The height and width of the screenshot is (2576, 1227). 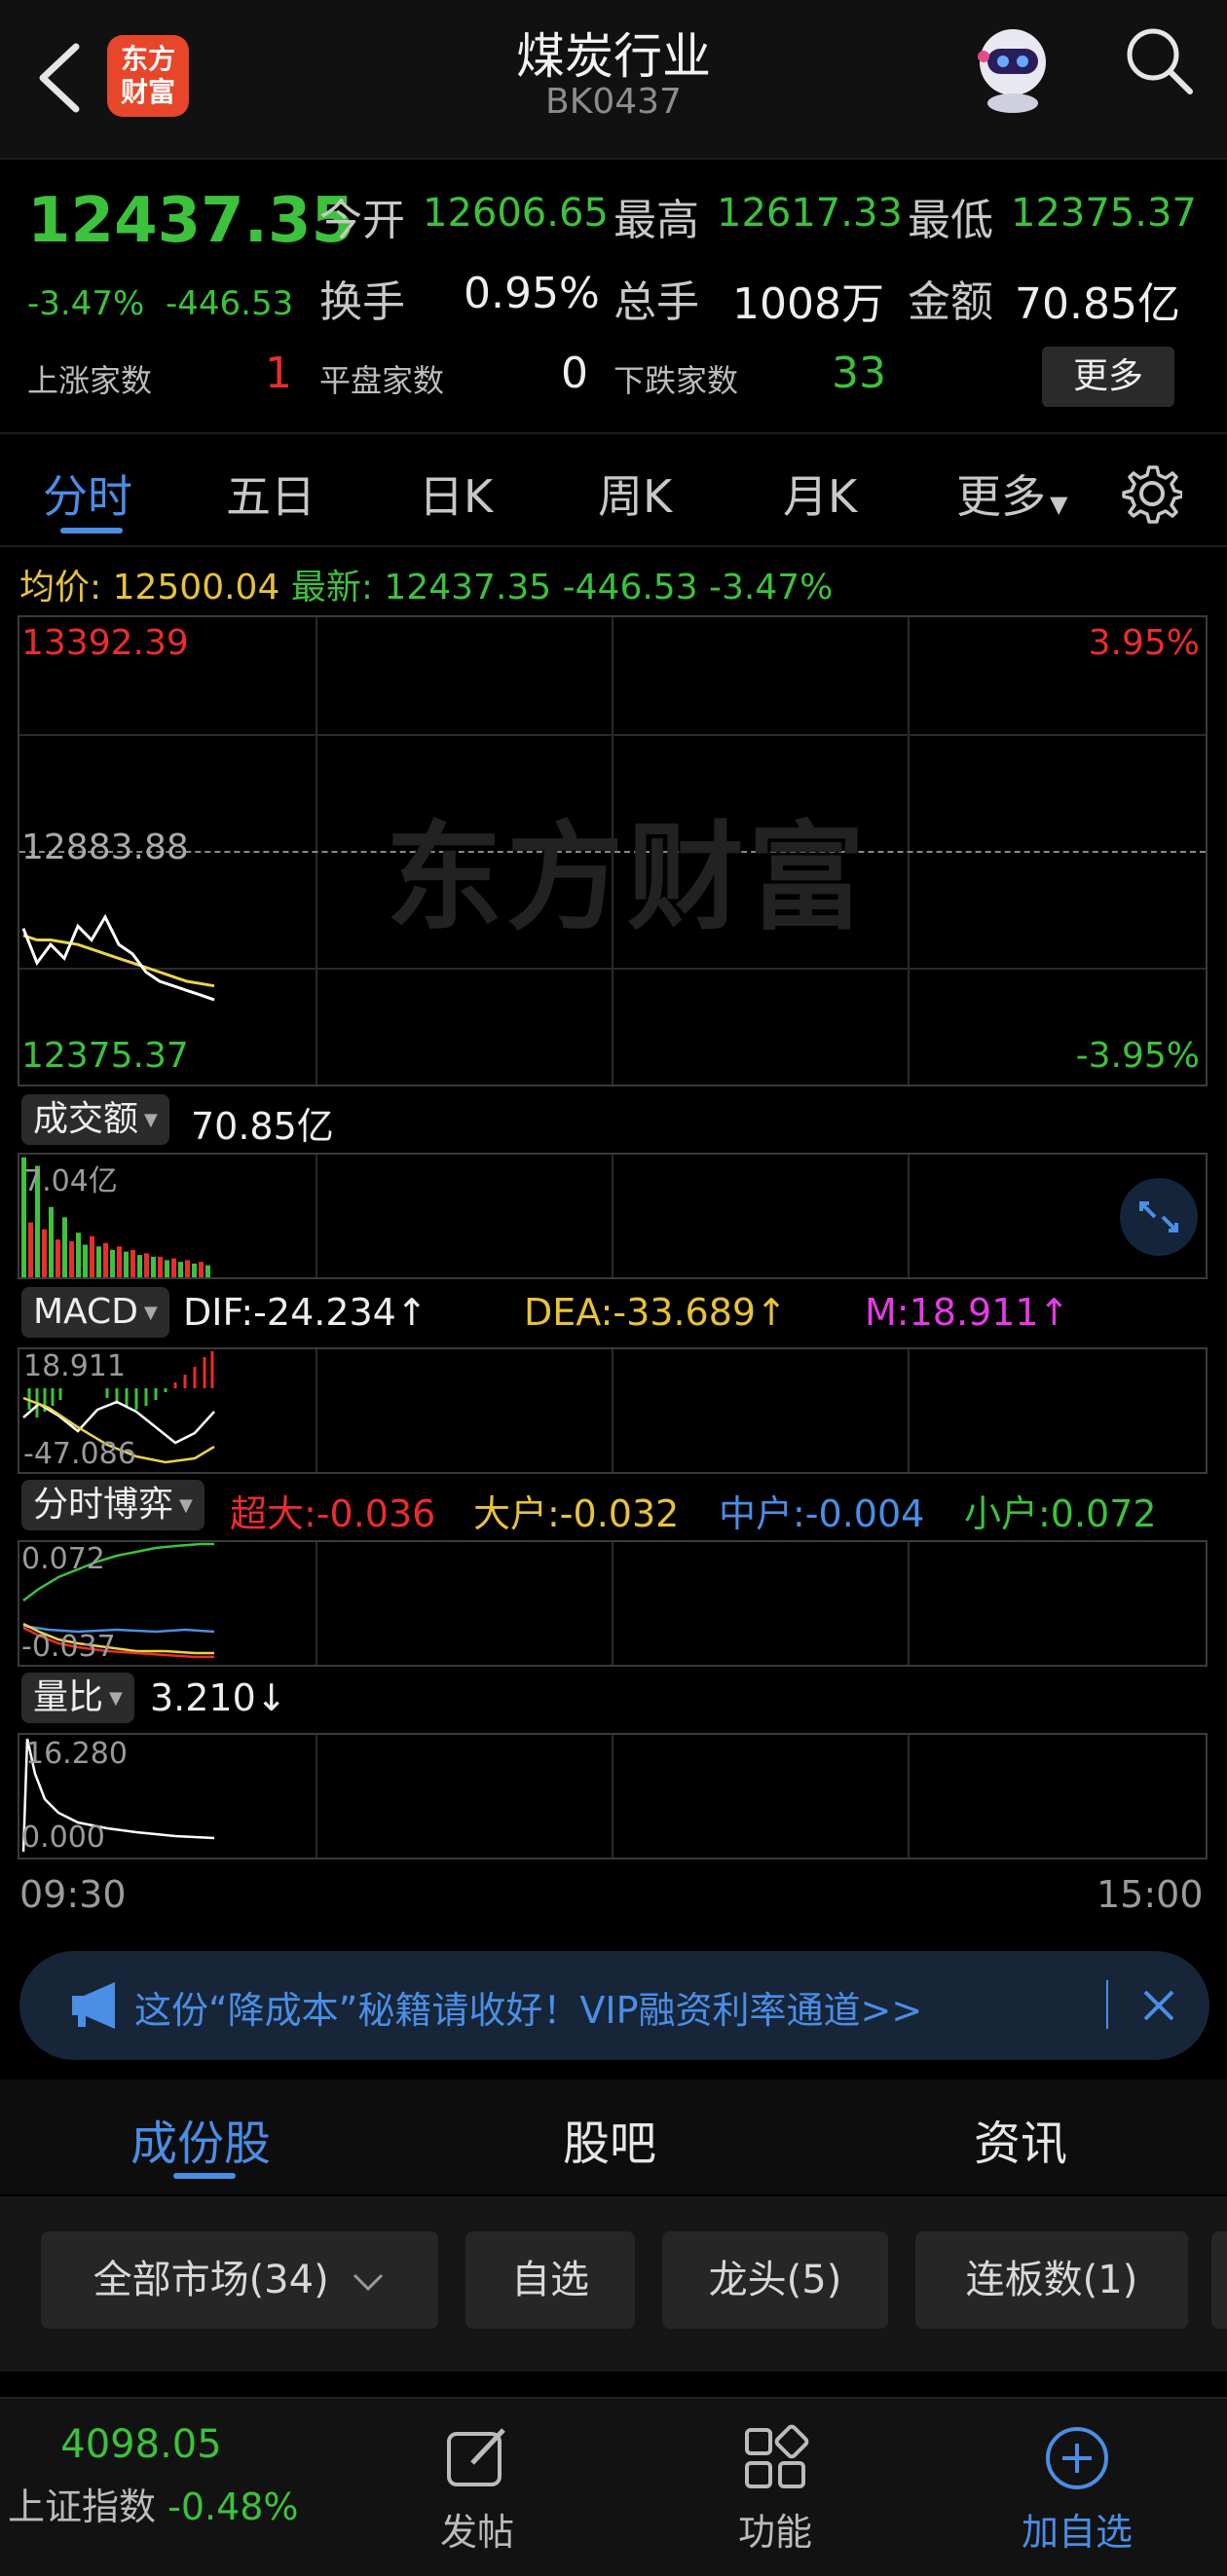 What do you see at coordinates (1107, 2004) in the screenshot?
I see `divider` at bounding box center [1107, 2004].